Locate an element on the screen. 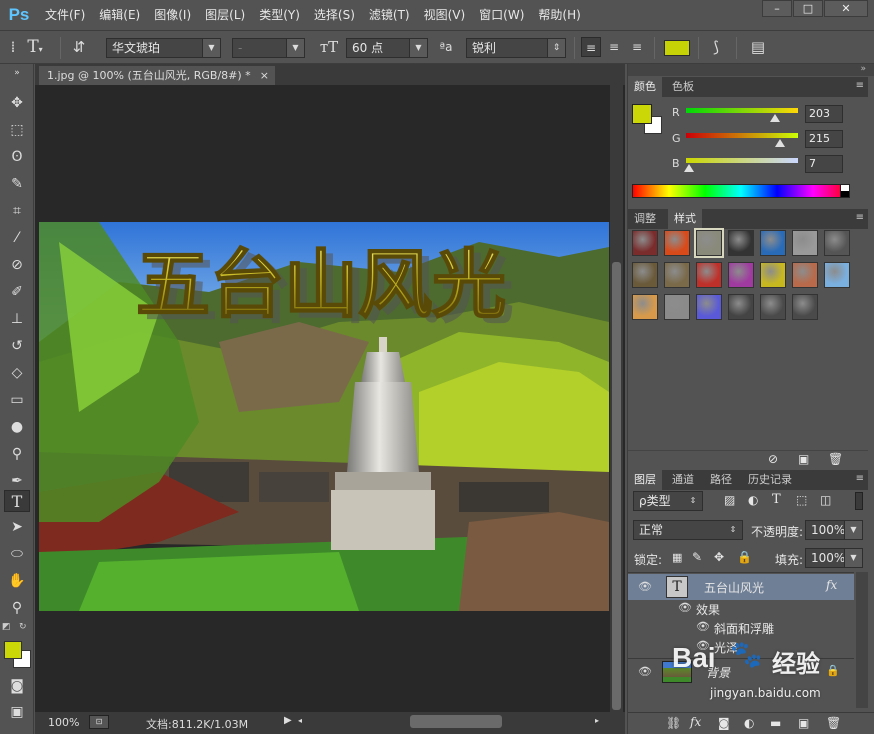 The height and width of the screenshot is (734, 874). tab-styles: 样式 is located at coordinates (685, 219).